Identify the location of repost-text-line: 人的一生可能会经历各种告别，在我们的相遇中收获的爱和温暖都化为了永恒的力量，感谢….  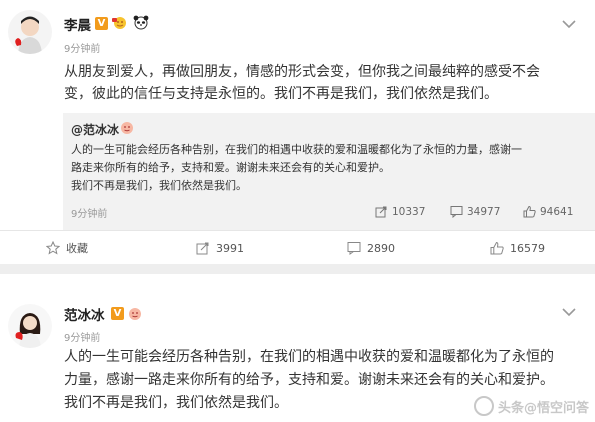
(296, 149).